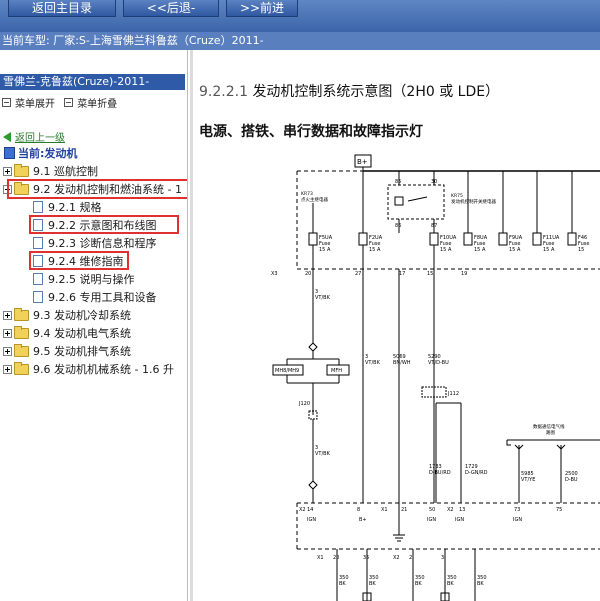 Image resolution: width=600 pixels, height=601 pixels. I want to click on fuse-f9ua: F9UA Fuse 15 A, so click(510, 242).